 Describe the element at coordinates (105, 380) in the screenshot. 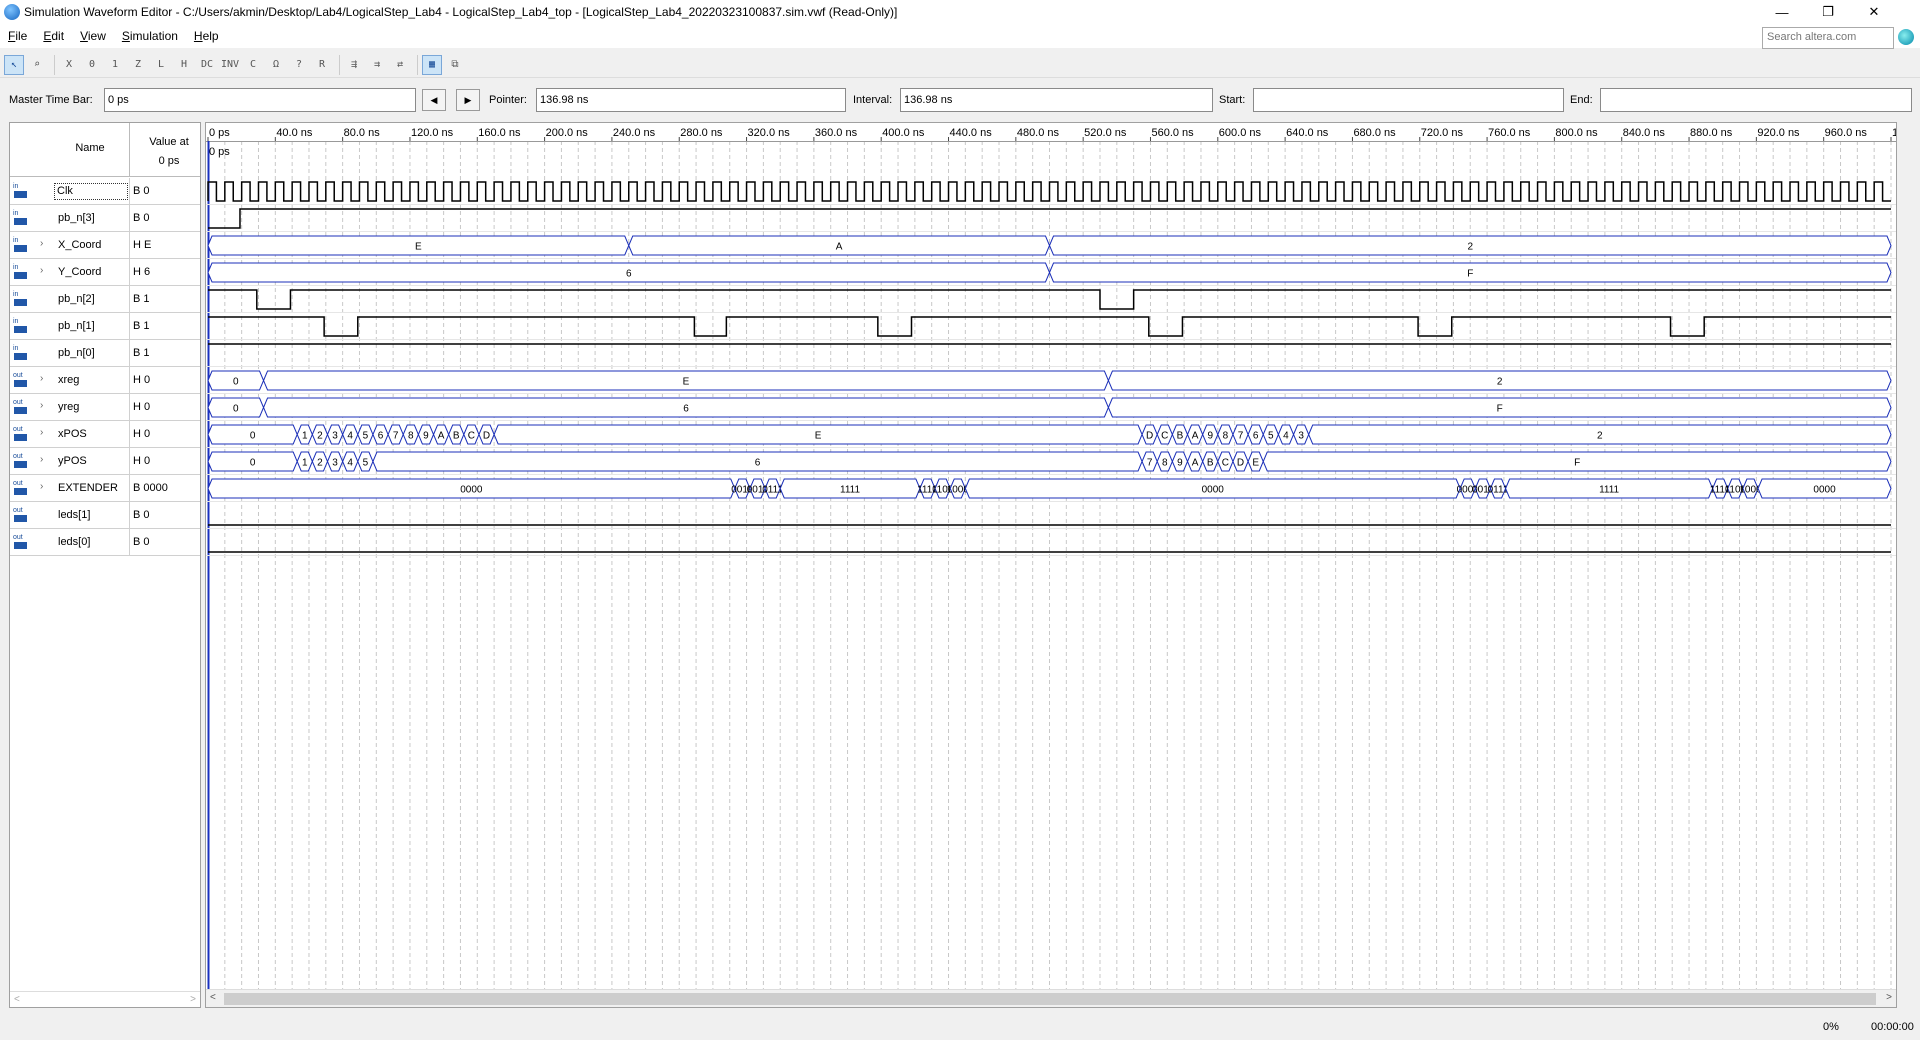

I see `signal-row: out › xreg H 0` at that location.